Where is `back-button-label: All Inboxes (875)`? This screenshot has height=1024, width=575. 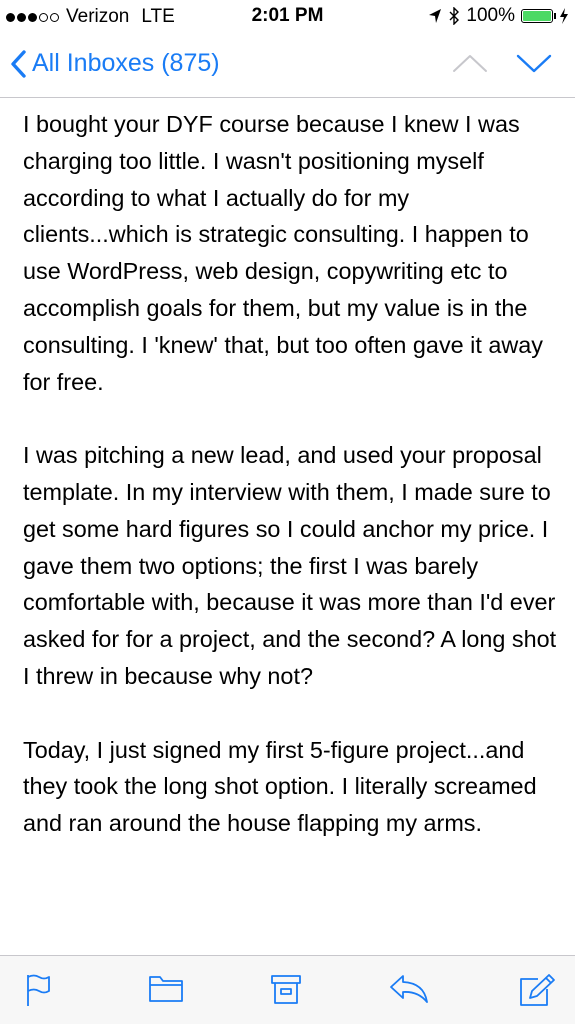 back-button-label: All Inboxes (875) is located at coordinates (126, 63).